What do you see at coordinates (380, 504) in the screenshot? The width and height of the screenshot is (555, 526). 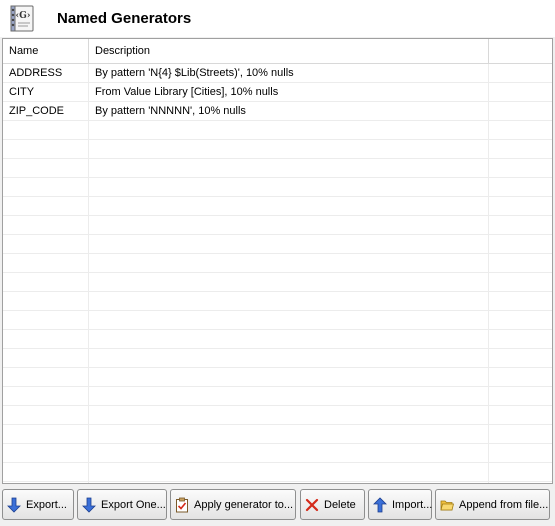 I see `arrow-up-icon` at bounding box center [380, 504].